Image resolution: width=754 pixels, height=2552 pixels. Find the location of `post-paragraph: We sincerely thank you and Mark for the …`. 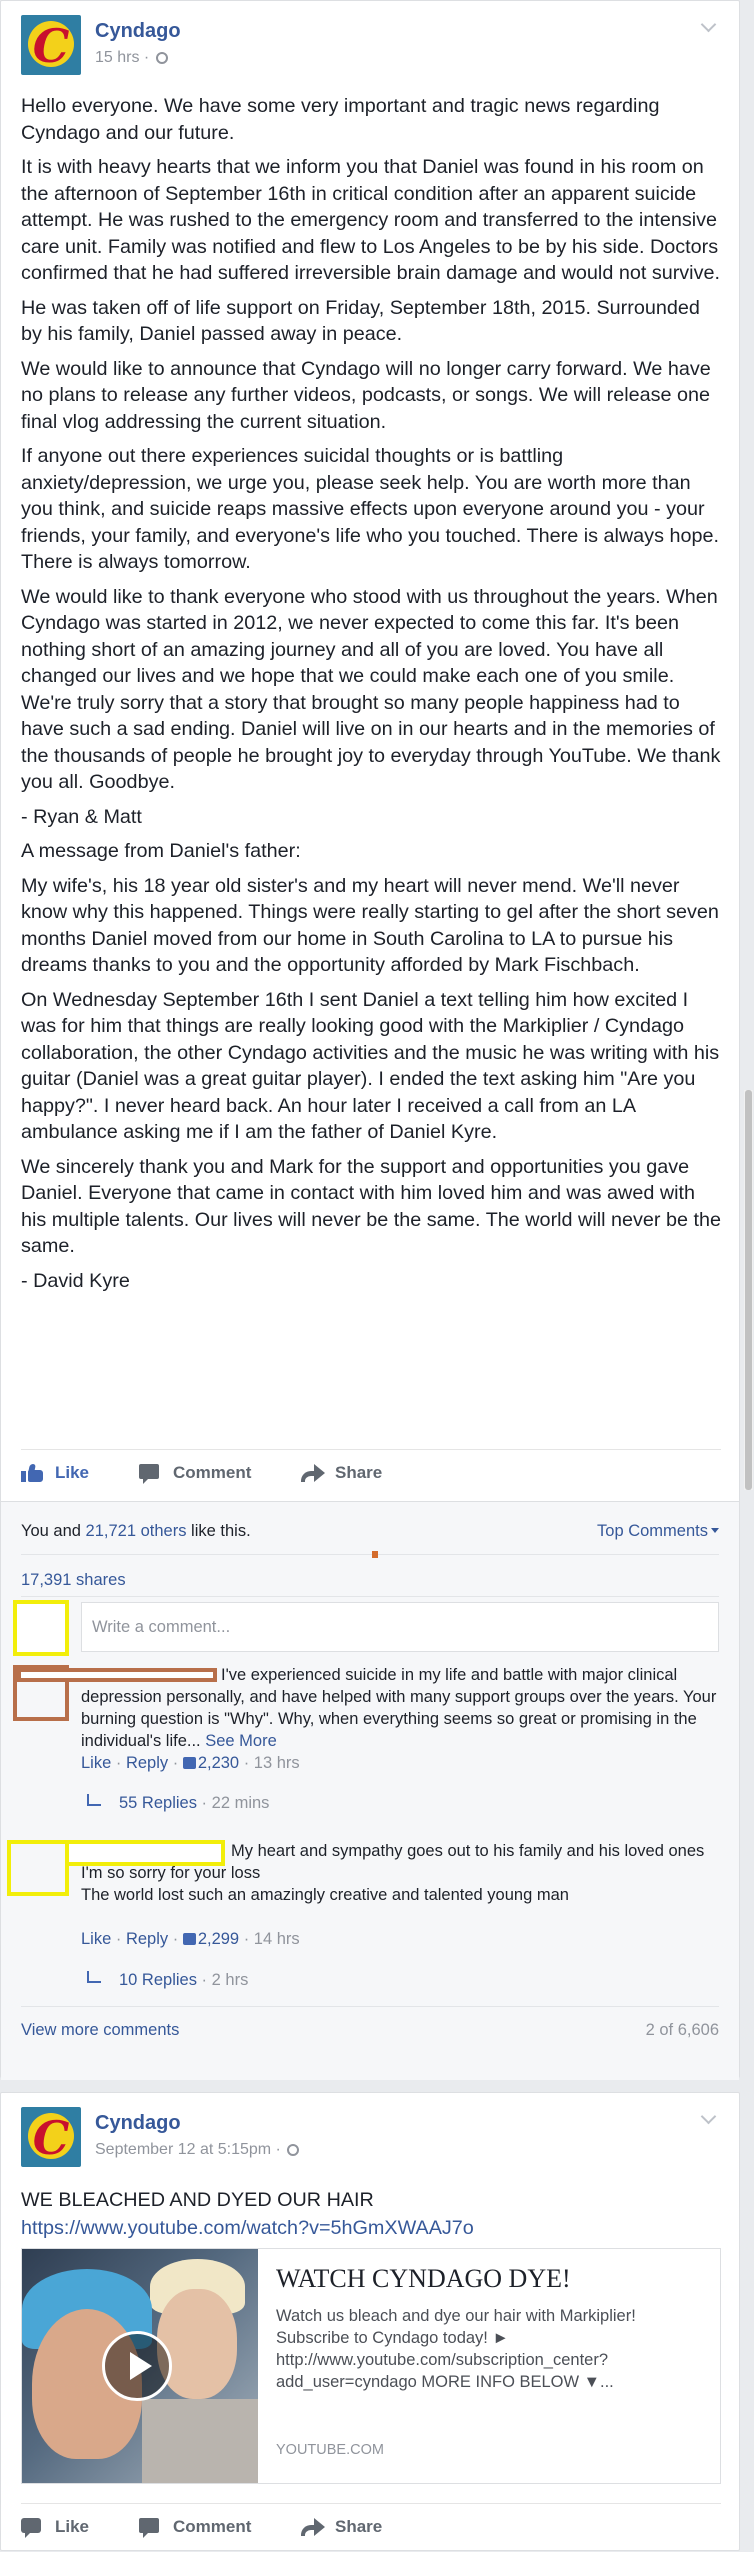

post-paragraph: We sincerely thank you and Mark for the … is located at coordinates (371, 1206).